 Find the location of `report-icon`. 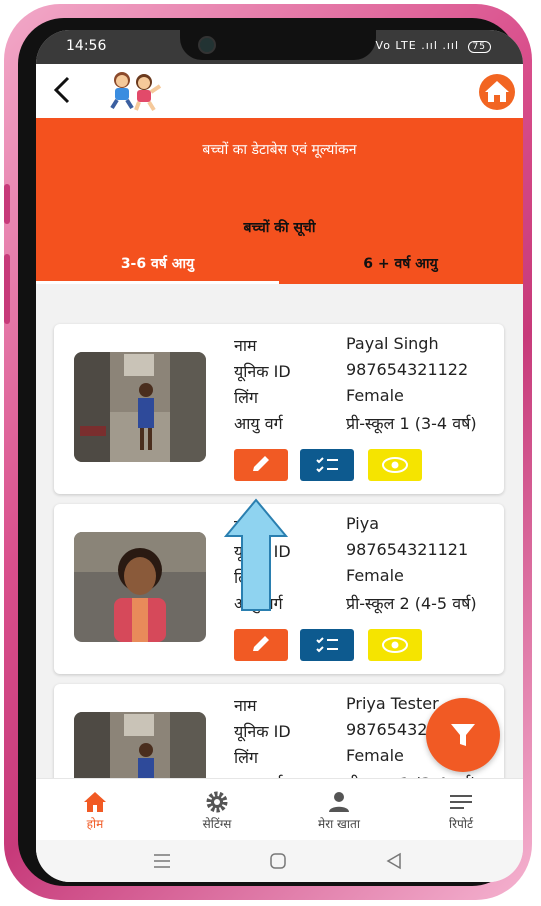

report-icon is located at coordinates (461, 802).